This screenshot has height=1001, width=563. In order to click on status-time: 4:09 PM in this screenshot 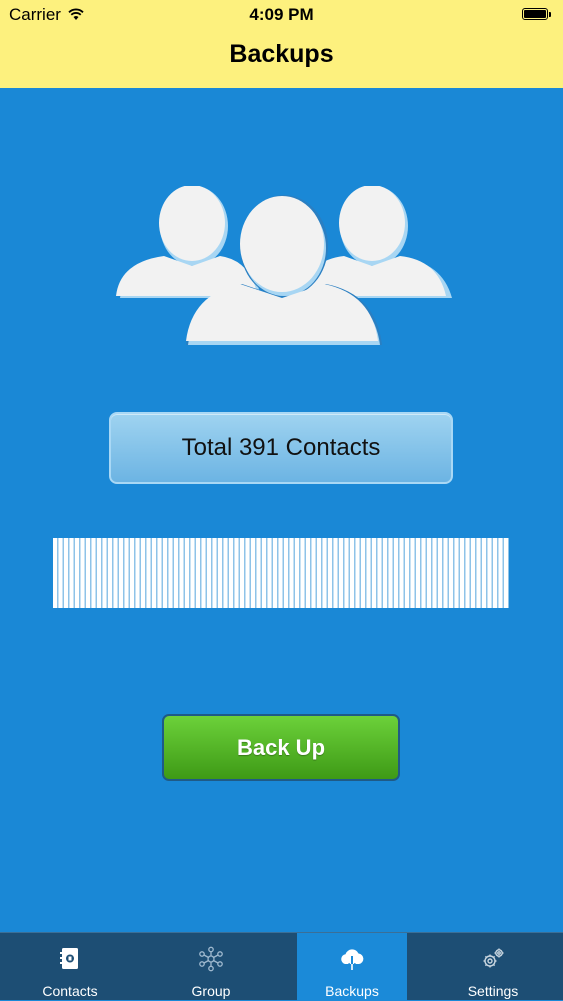, I will do `click(281, 14)`.